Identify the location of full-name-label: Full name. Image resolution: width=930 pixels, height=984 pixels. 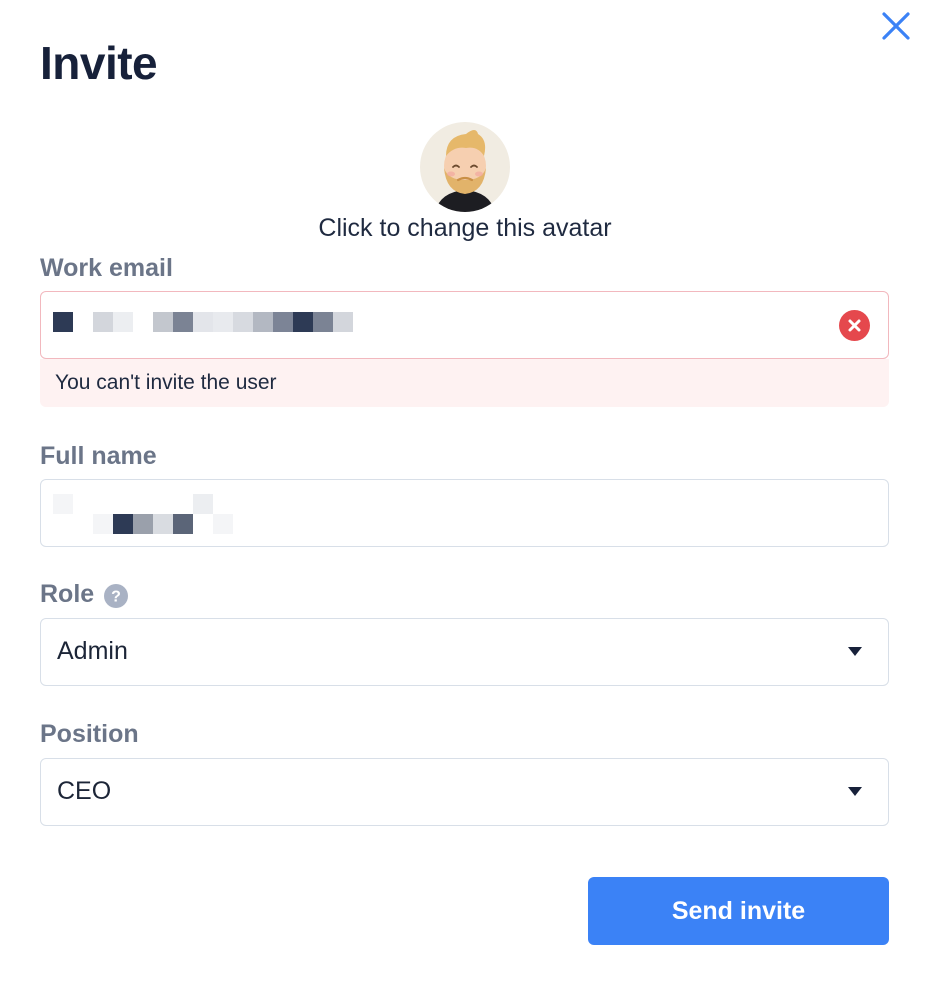
(98, 456).